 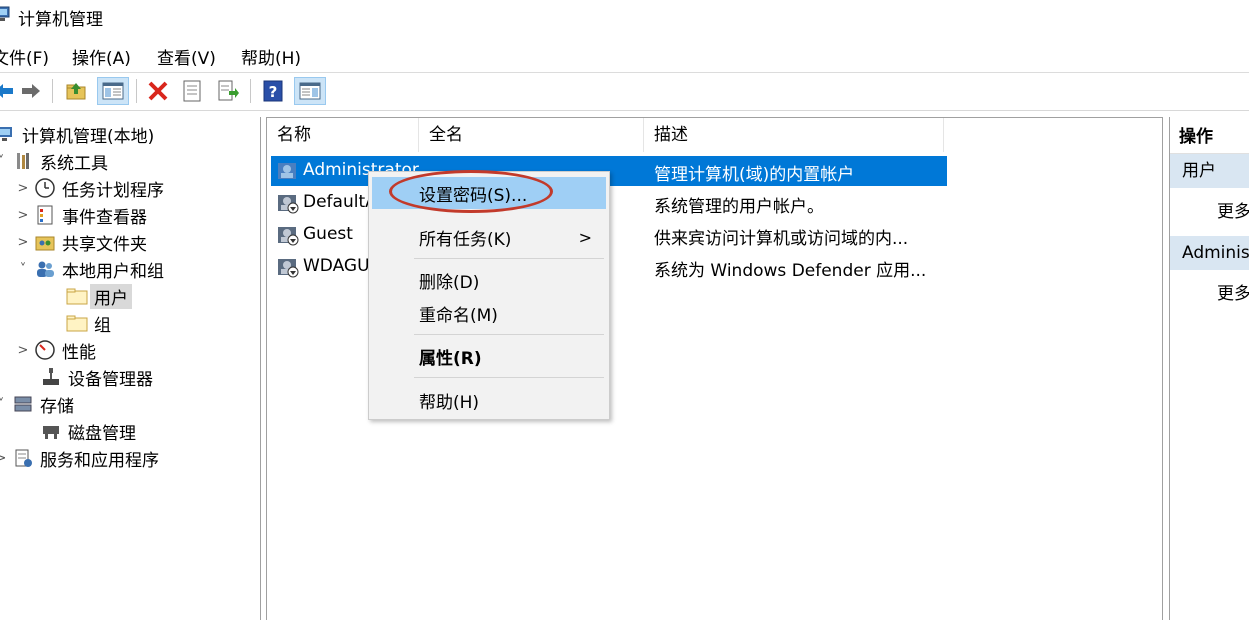 What do you see at coordinates (77, 134) in the screenshot?
I see `tree-item-computer-management: 计算机管理(本地)` at bounding box center [77, 134].